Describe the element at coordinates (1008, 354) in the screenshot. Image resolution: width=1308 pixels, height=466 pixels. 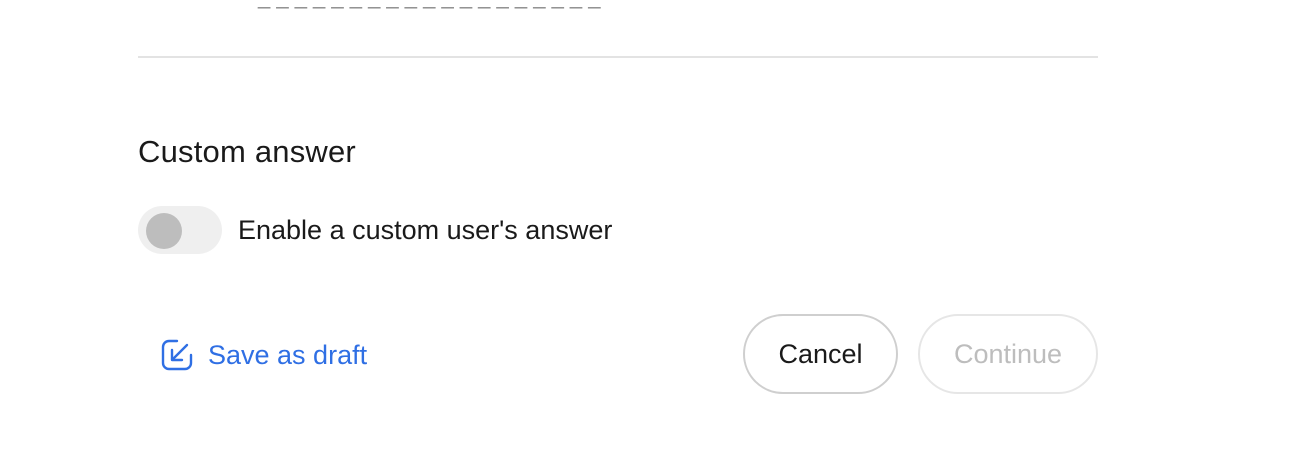
I see `continue-button: Continue` at that location.